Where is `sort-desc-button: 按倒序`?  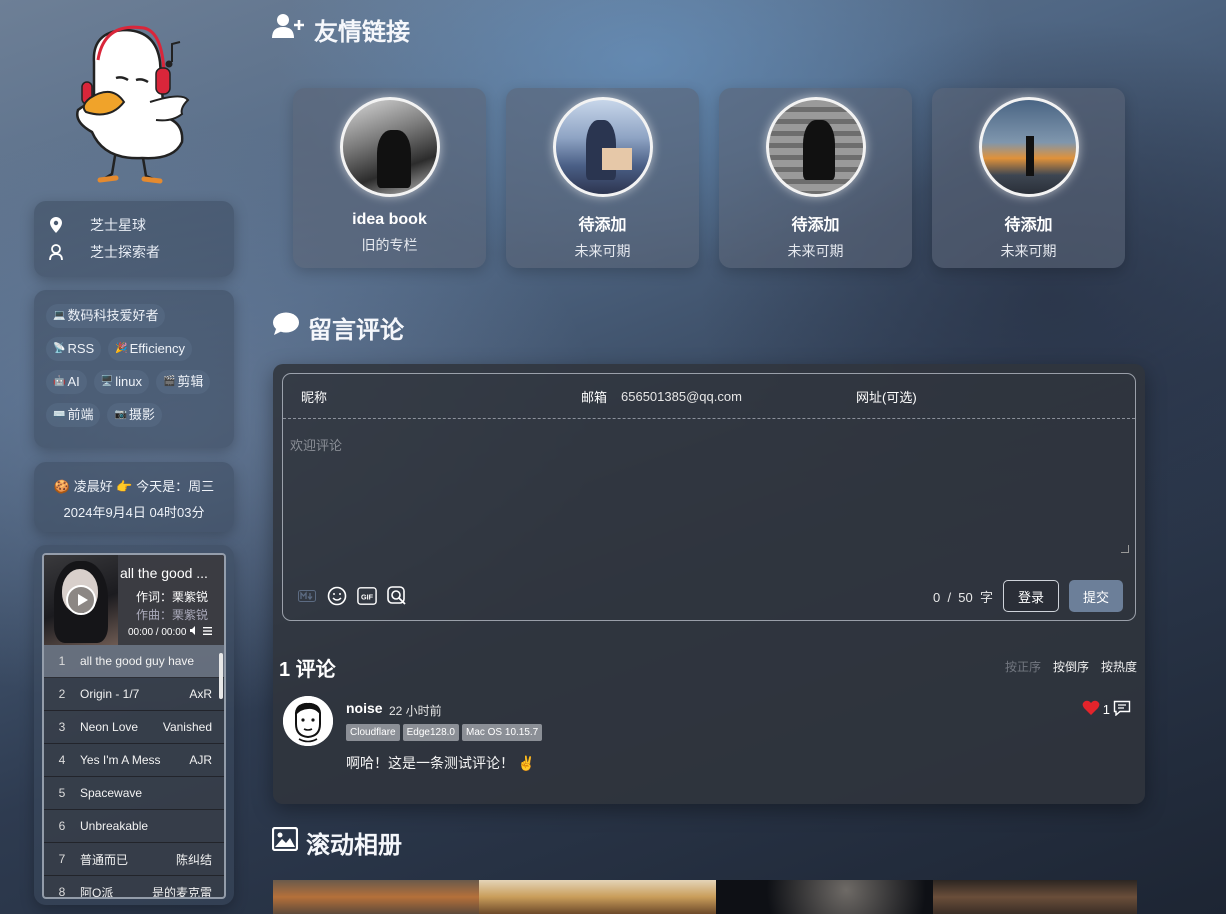 sort-desc-button: 按倒序 is located at coordinates (1071, 666).